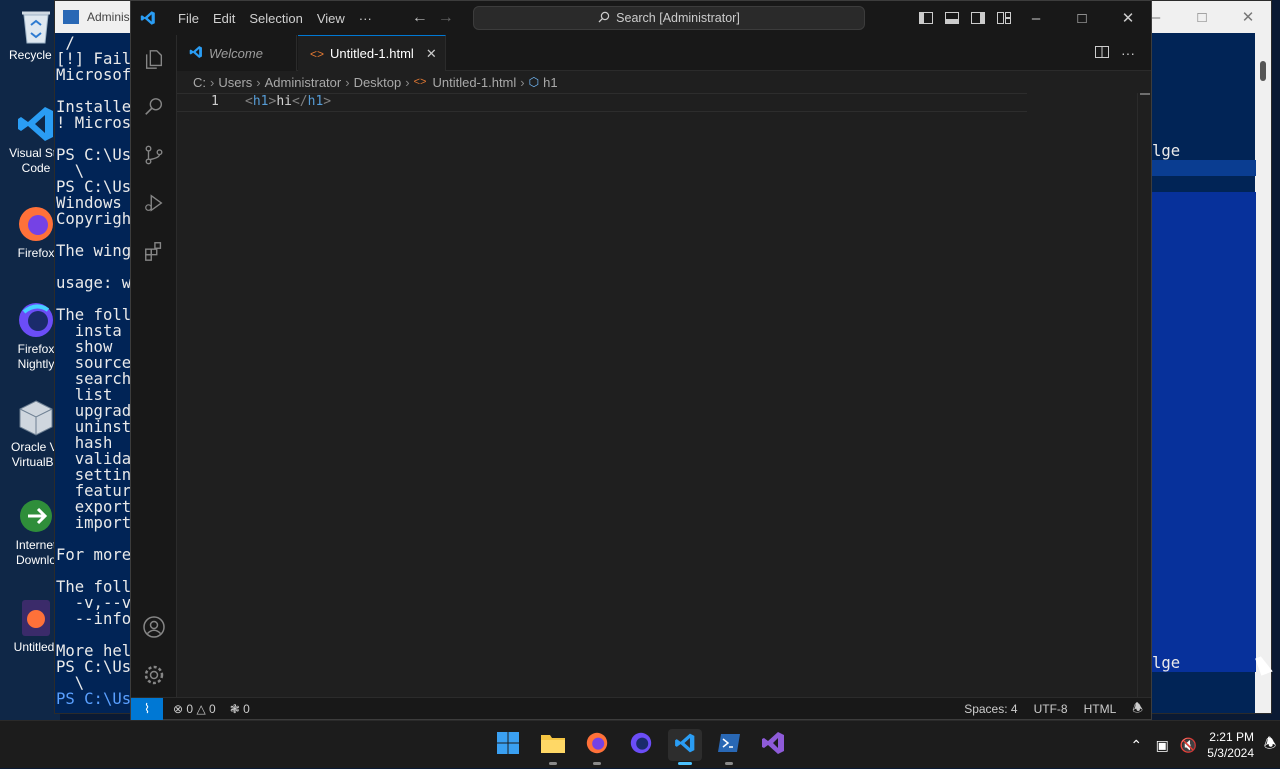 This screenshot has height=769, width=1280. What do you see at coordinates (926, 18) in the screenshot?
I see `toggle-primary-sidebar-icon` at bounding box center [926, 18].